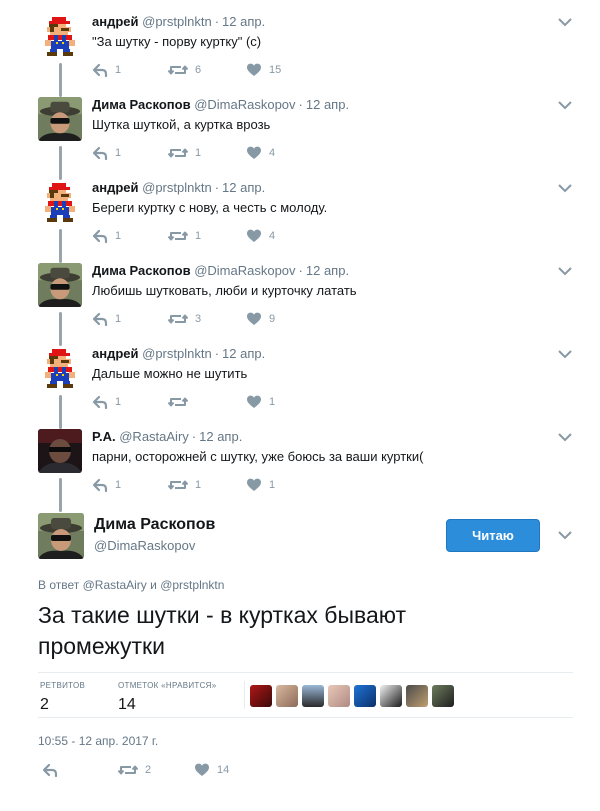 The width and height of the screenshot is (600, 811). I want to click on retweet-button: 2, so click(134, 770).